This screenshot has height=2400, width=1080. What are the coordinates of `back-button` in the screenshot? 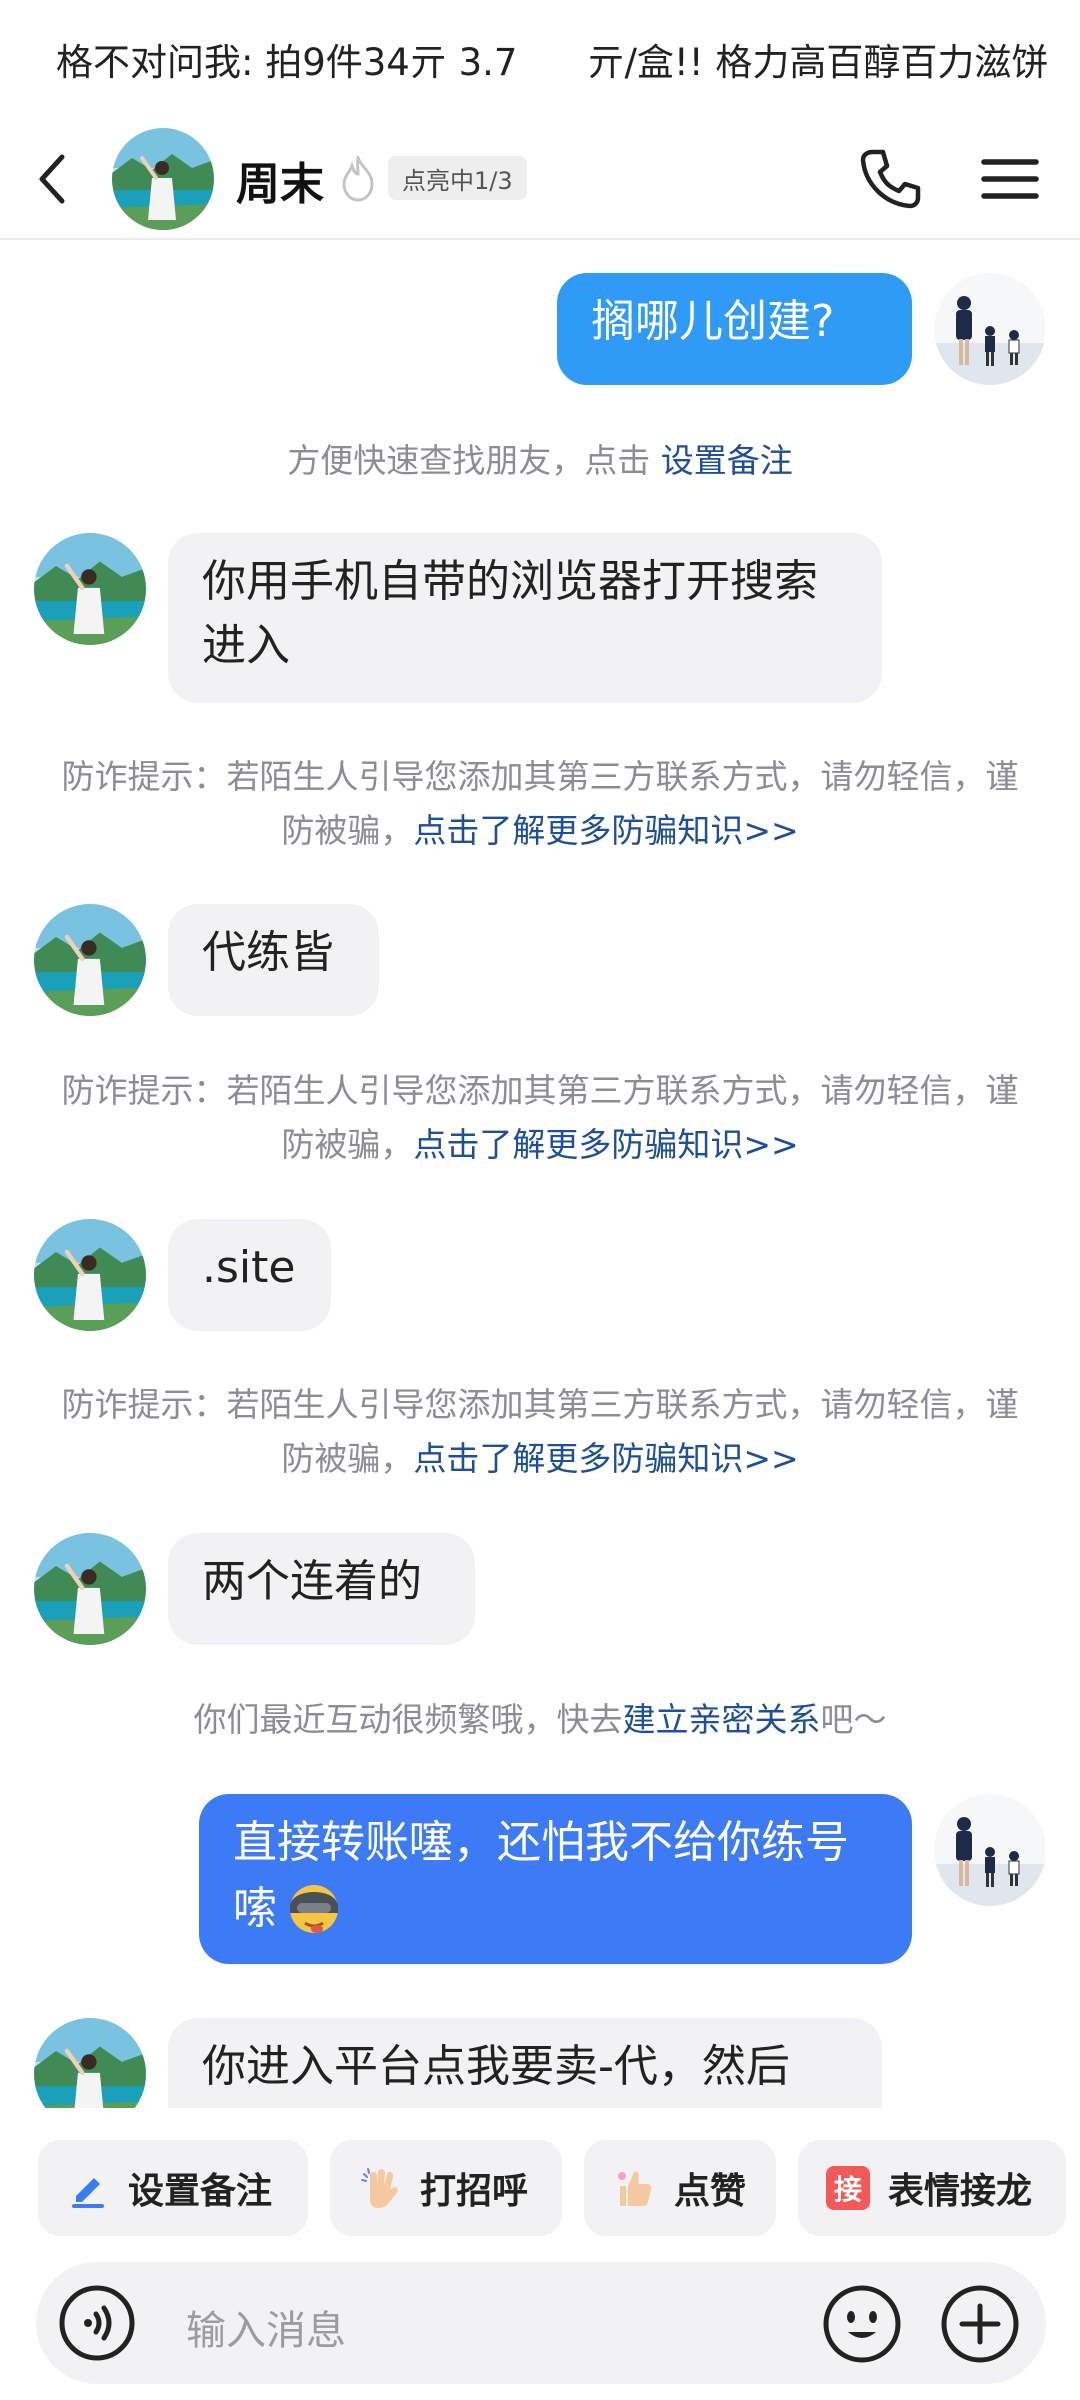 It's located at (52, 179).